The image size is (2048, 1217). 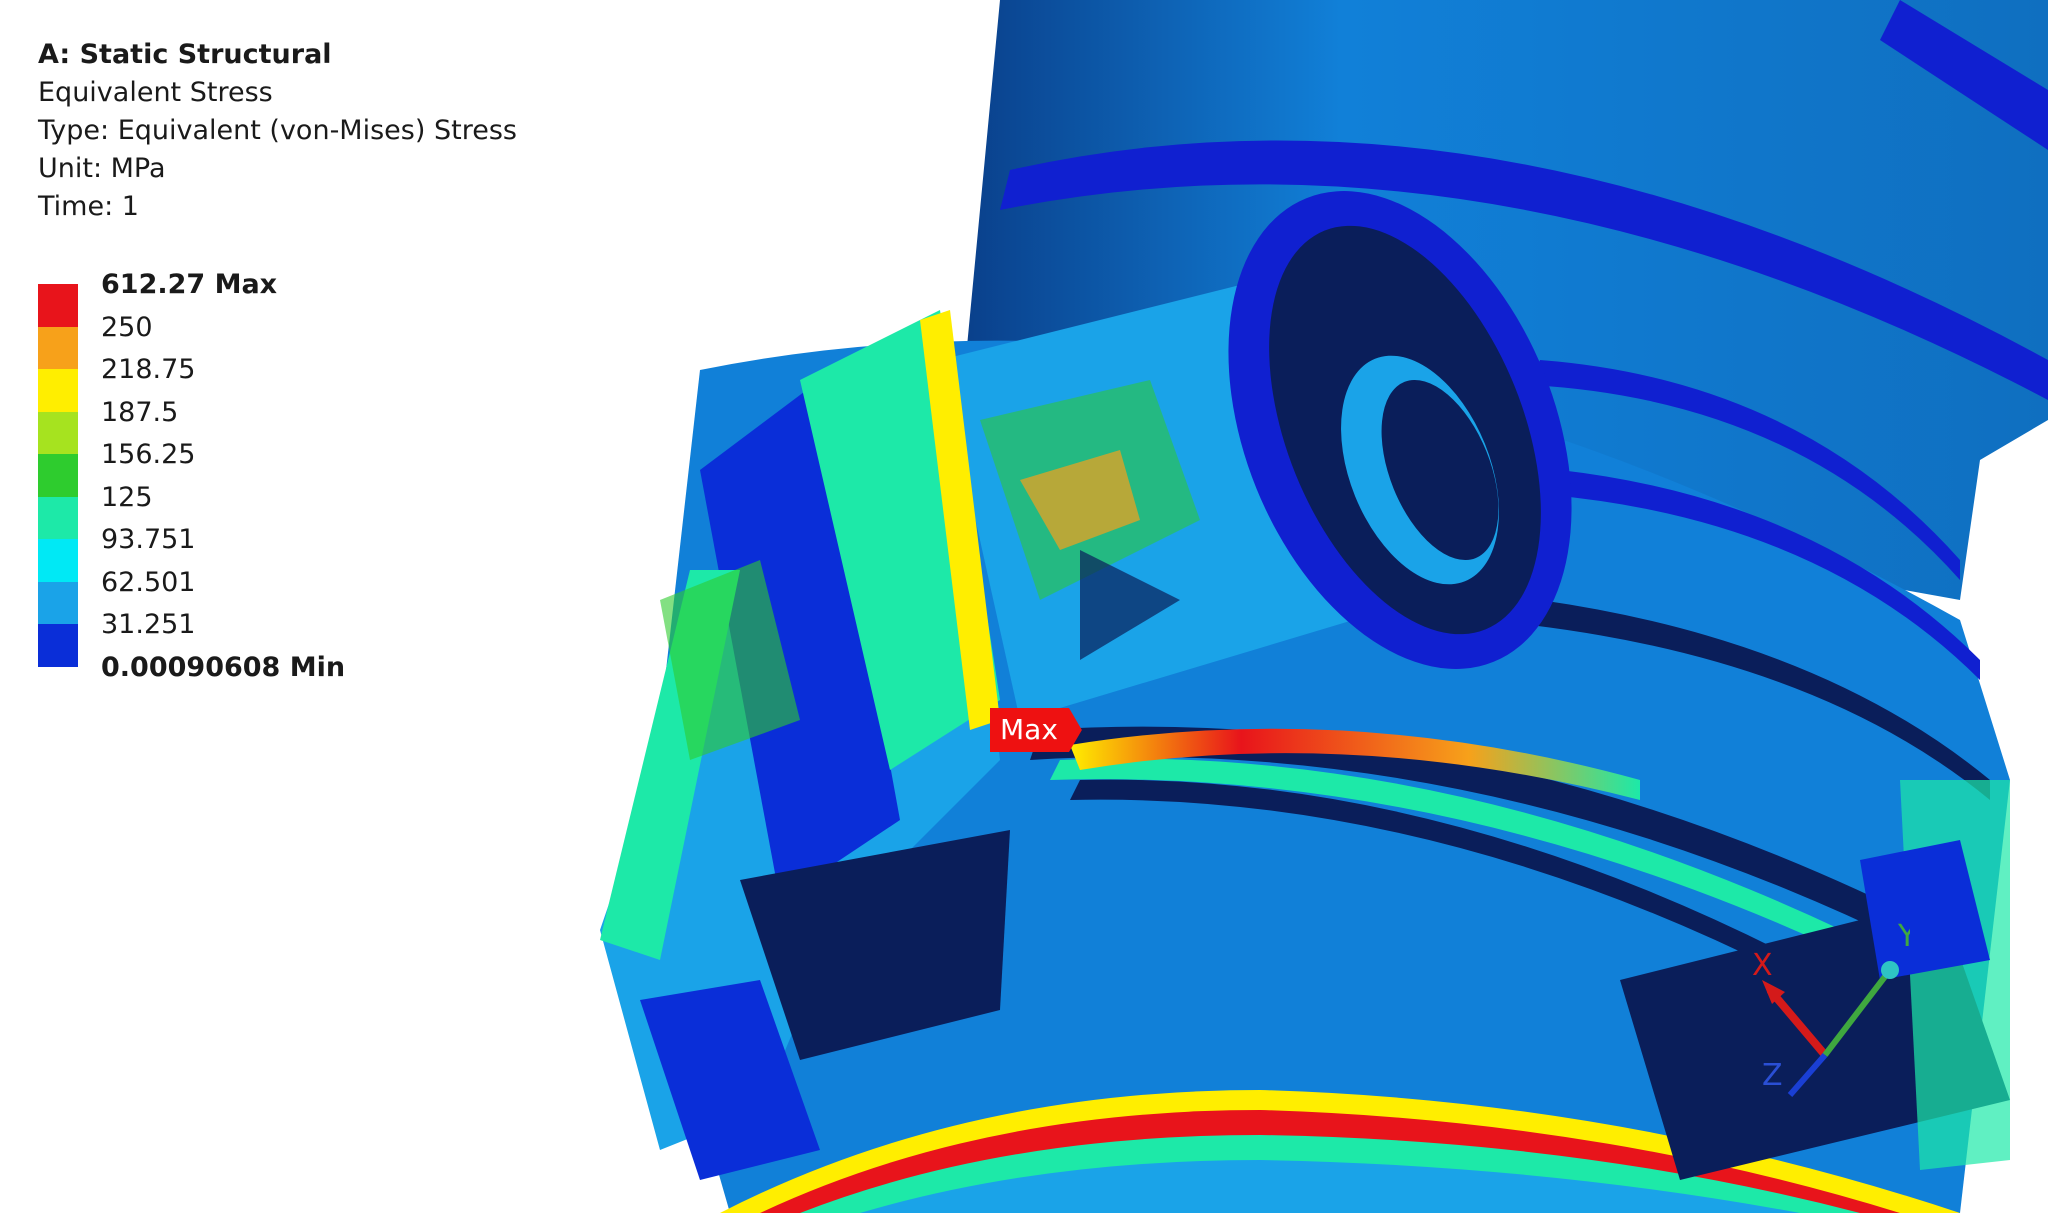 What do you see at coordinates (1903, 937) in the screenshot?
I see `triad-y-label: Y` at bounding box center [1903, 937].